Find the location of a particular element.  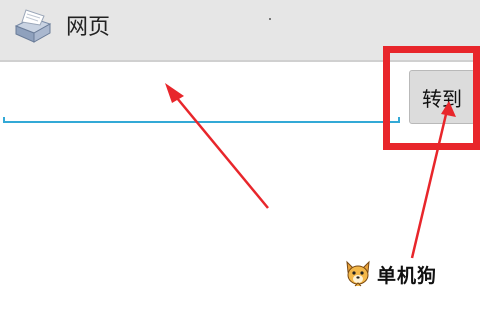

watermark-text: 单机狗 is located at coordinates (407, 275).